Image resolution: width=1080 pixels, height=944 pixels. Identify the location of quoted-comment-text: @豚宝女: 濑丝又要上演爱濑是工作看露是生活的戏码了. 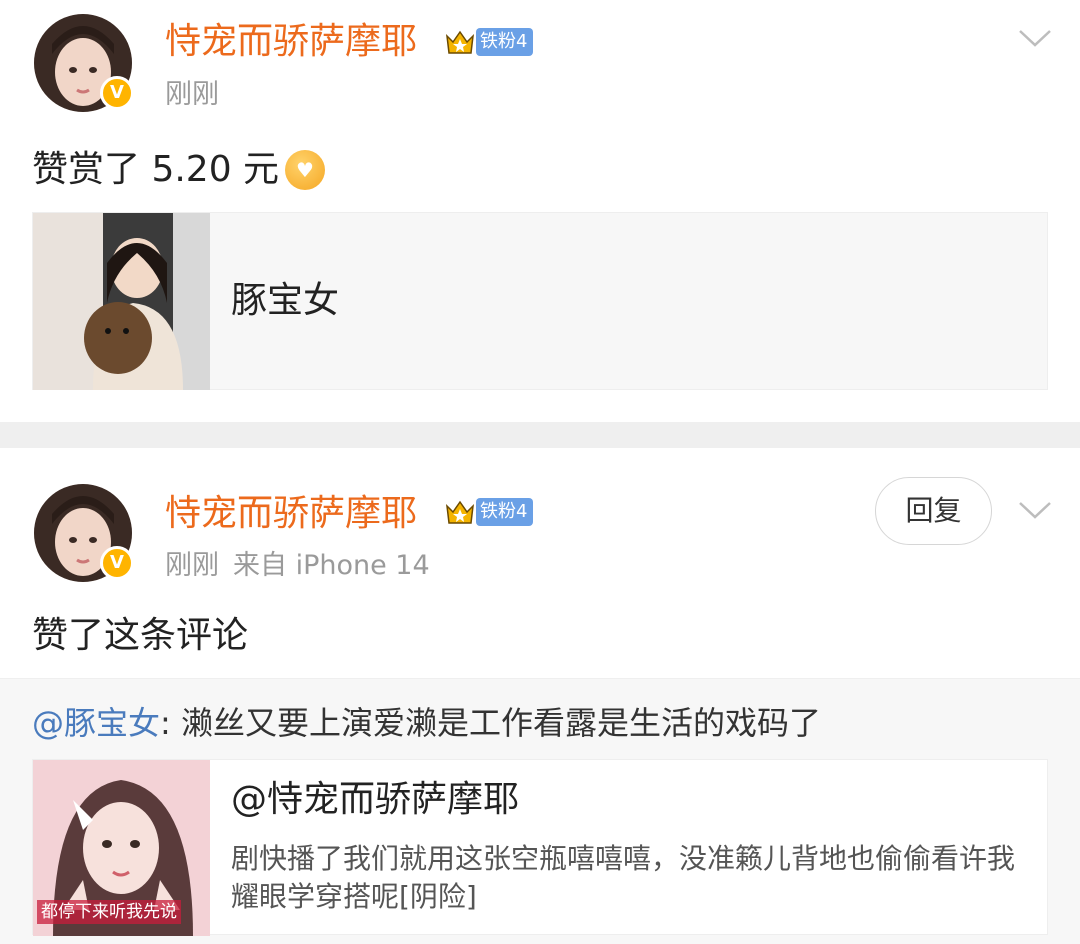
(426, 723).